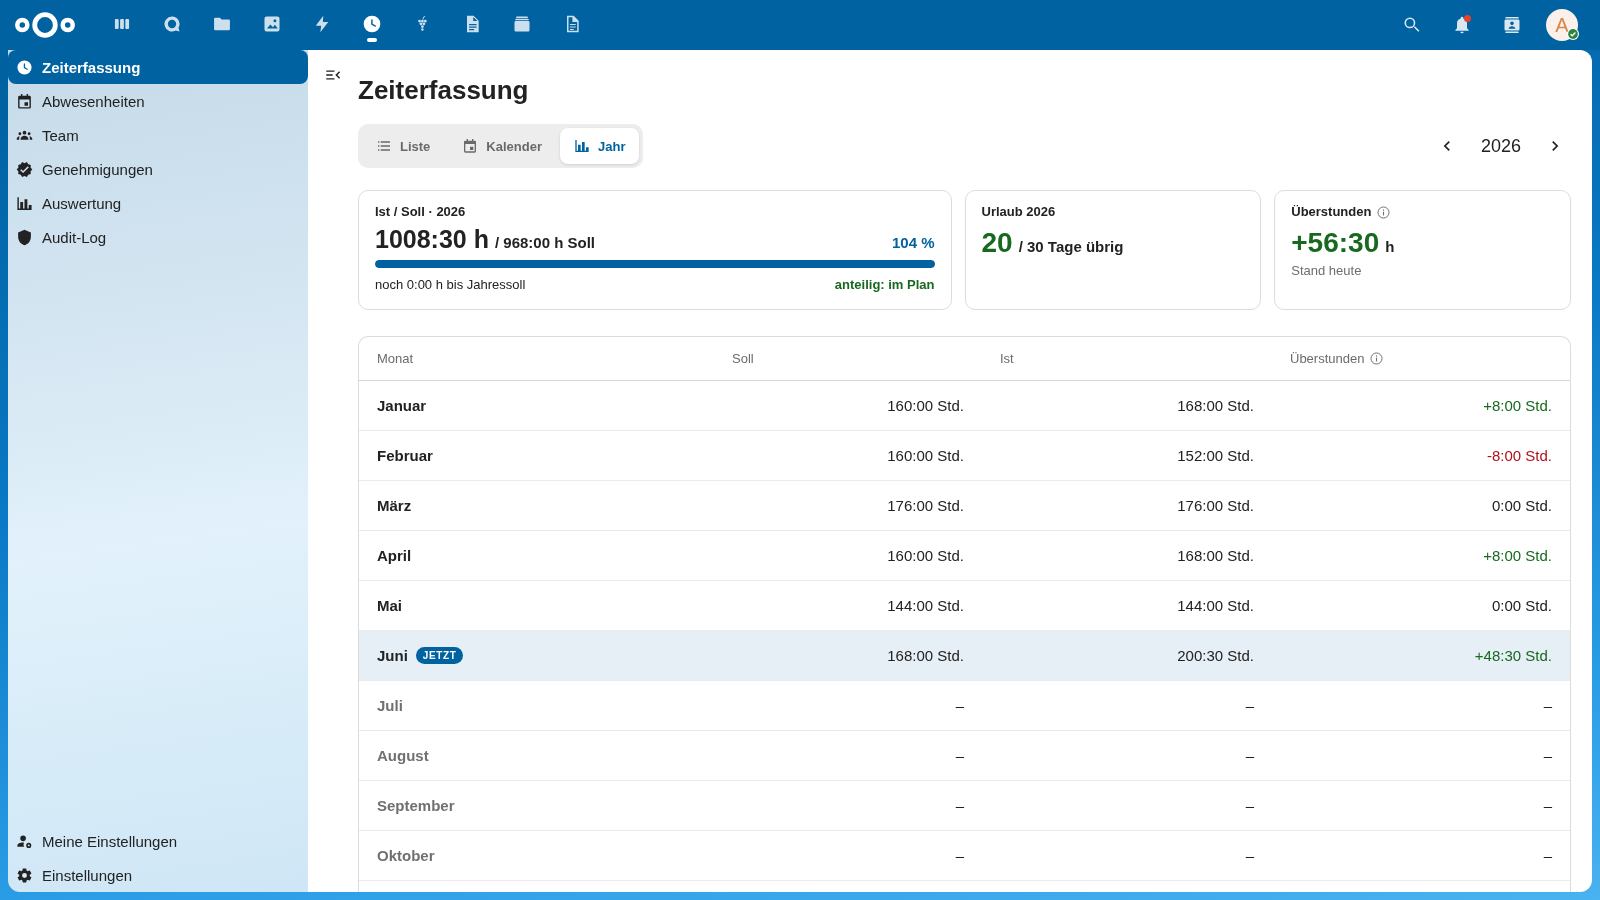 This screenshot has width=1600, height=900. What do you see at coordinates (1018, 212) in the screenshot?
I see `card-label: Urlaub 2026` at bounding box center [1018, 212].